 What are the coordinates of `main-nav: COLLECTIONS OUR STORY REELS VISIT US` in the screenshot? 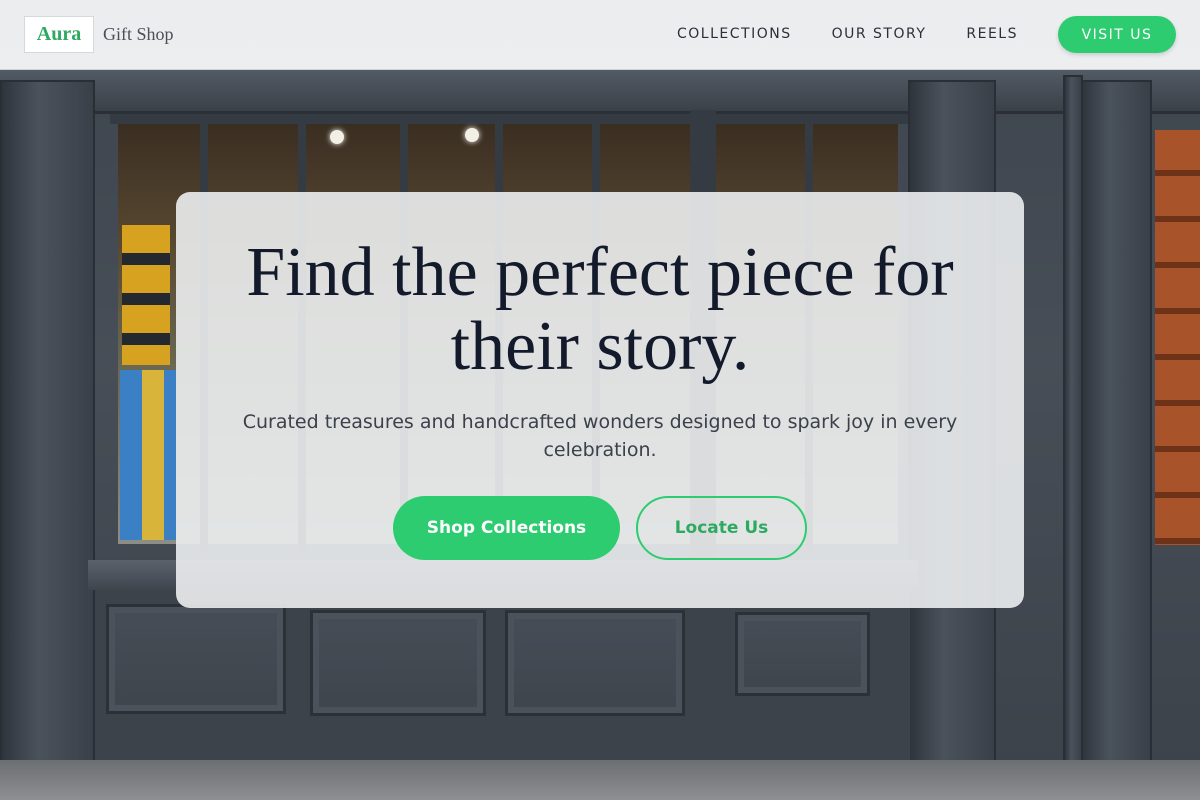 It's located at (926, 34).